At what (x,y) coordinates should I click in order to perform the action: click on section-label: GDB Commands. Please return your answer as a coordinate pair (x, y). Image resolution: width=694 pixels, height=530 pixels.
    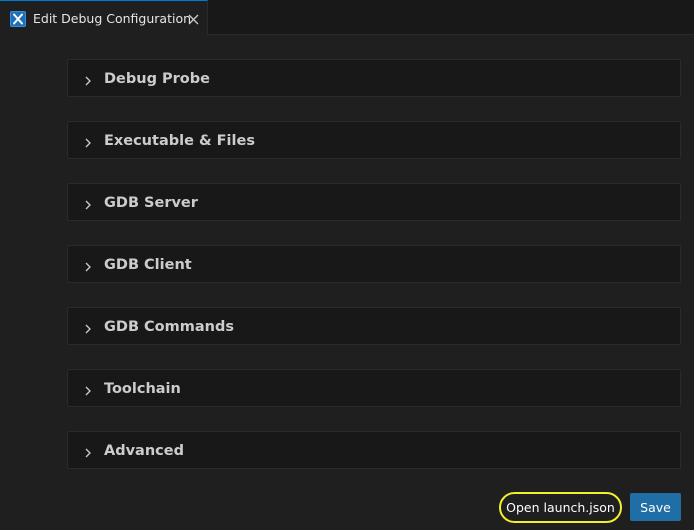
    Looking at the image, I should click on (169, 327).